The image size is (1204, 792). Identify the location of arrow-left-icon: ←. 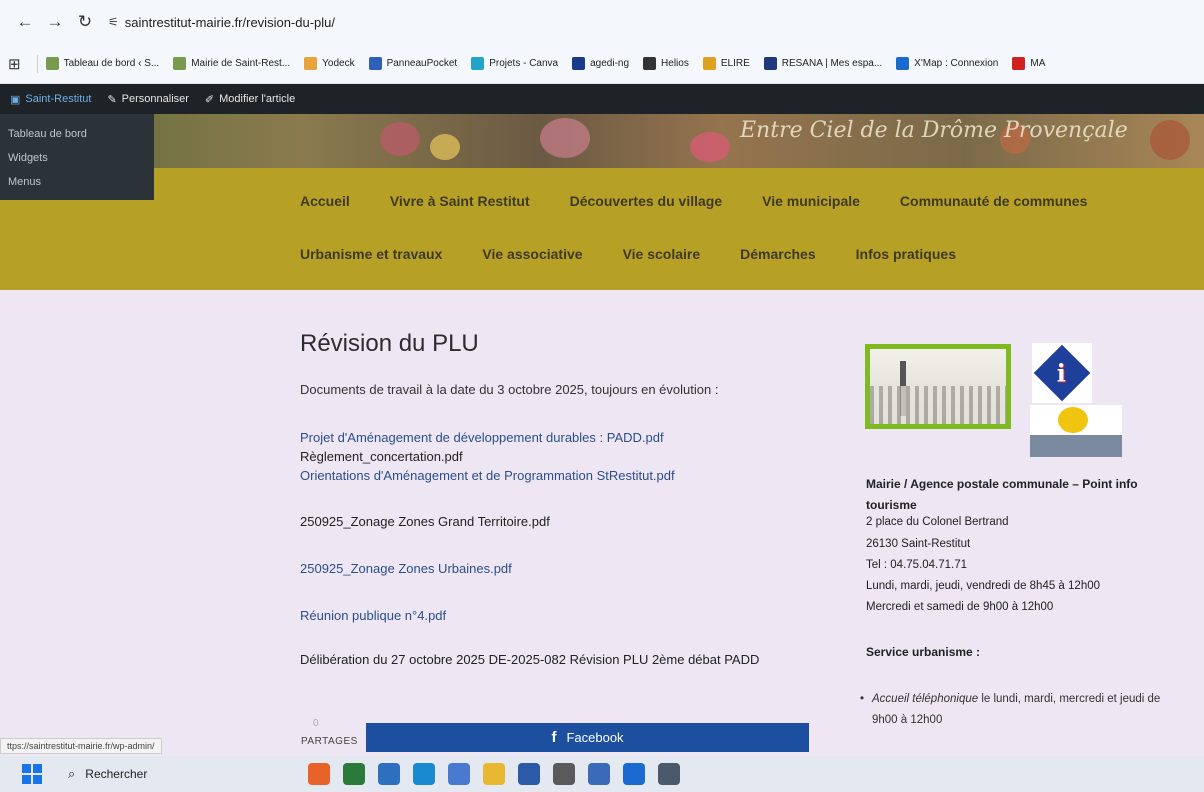
(25, 21).